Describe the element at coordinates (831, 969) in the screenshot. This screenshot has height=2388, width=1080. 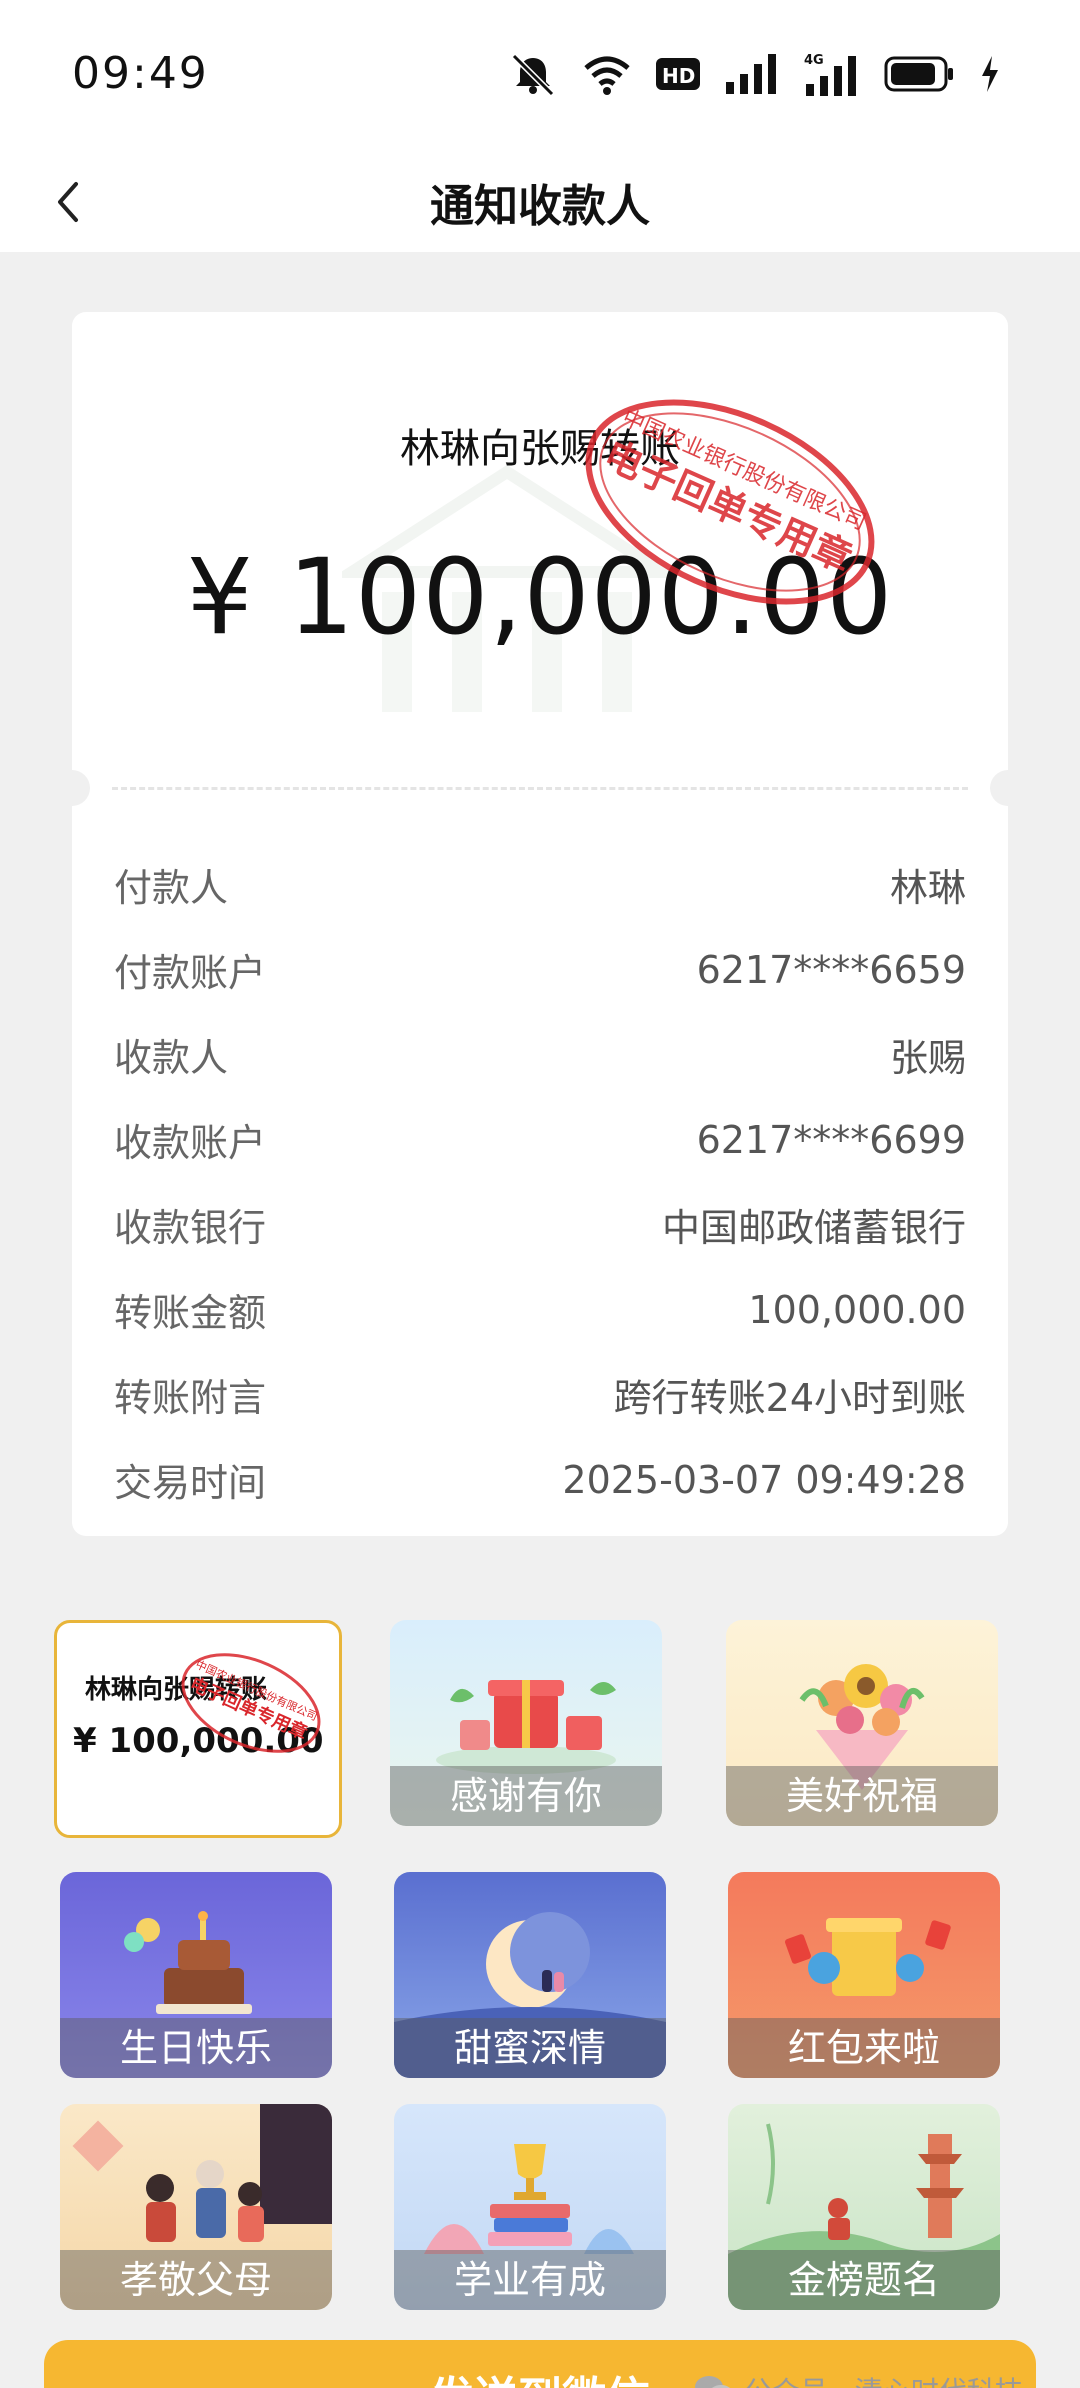
I see `detail-value: 6217****6659` at that location.